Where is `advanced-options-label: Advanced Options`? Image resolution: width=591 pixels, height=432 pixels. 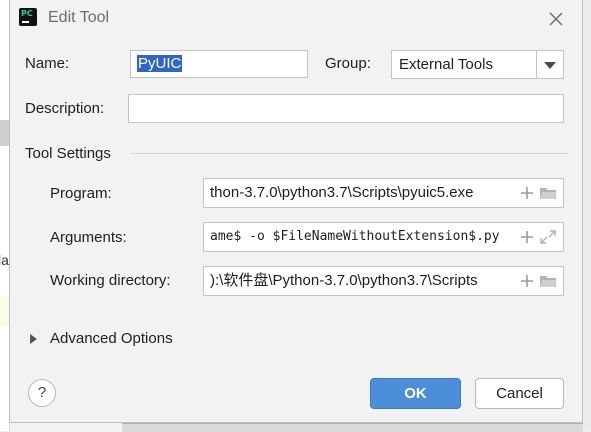 advanced-options-label: Advanced Options is located at coordinates (111, 338).